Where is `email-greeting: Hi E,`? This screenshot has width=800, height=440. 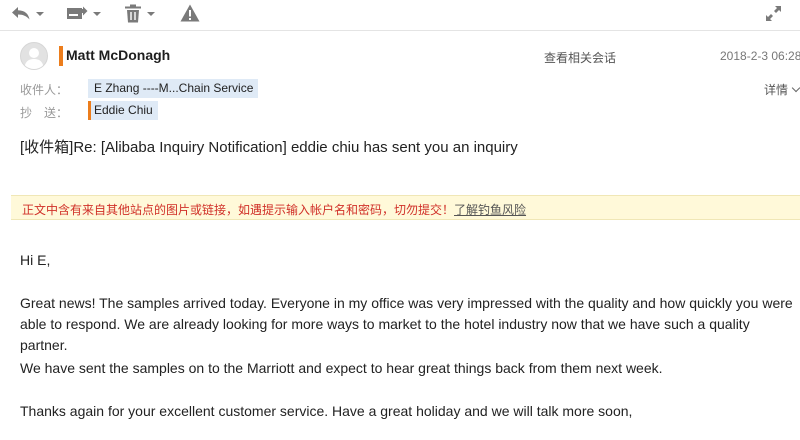
email-greeting: Hi E, is located at coordinates (35, 260).